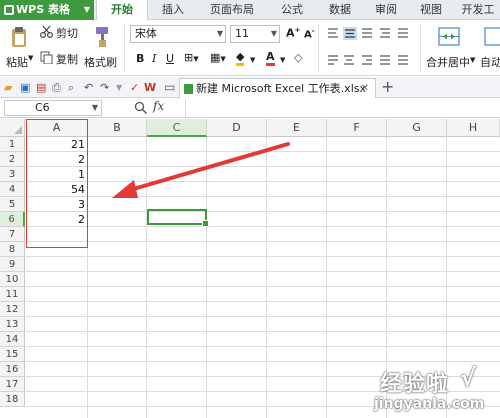 Image resolution: width=500 pixels, height=418 pixels. What do you see at coordinates (71, 87) in the screenshot?
I see `print-preview-icon: ⌕` at bounding box center [71, 87].